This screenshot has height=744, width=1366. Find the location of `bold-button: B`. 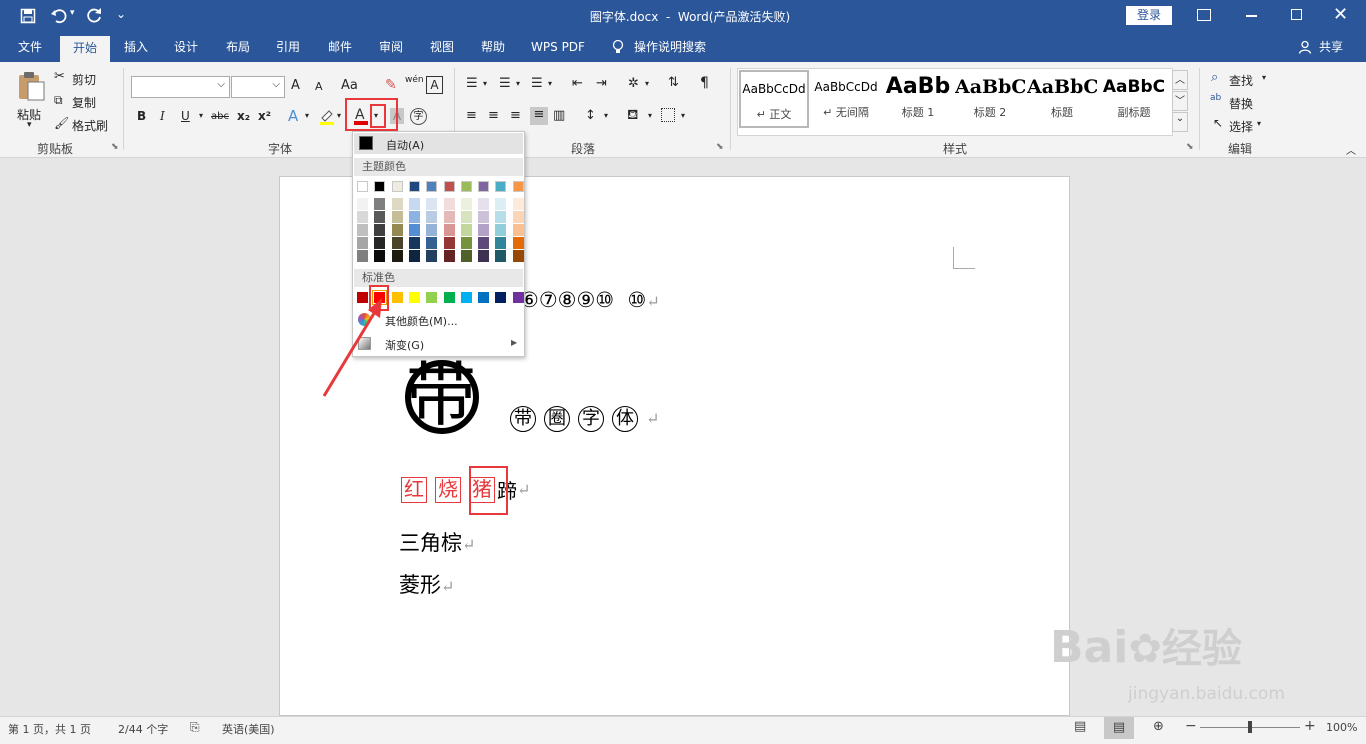

bold-button: B is located at coordinates (141, 116).